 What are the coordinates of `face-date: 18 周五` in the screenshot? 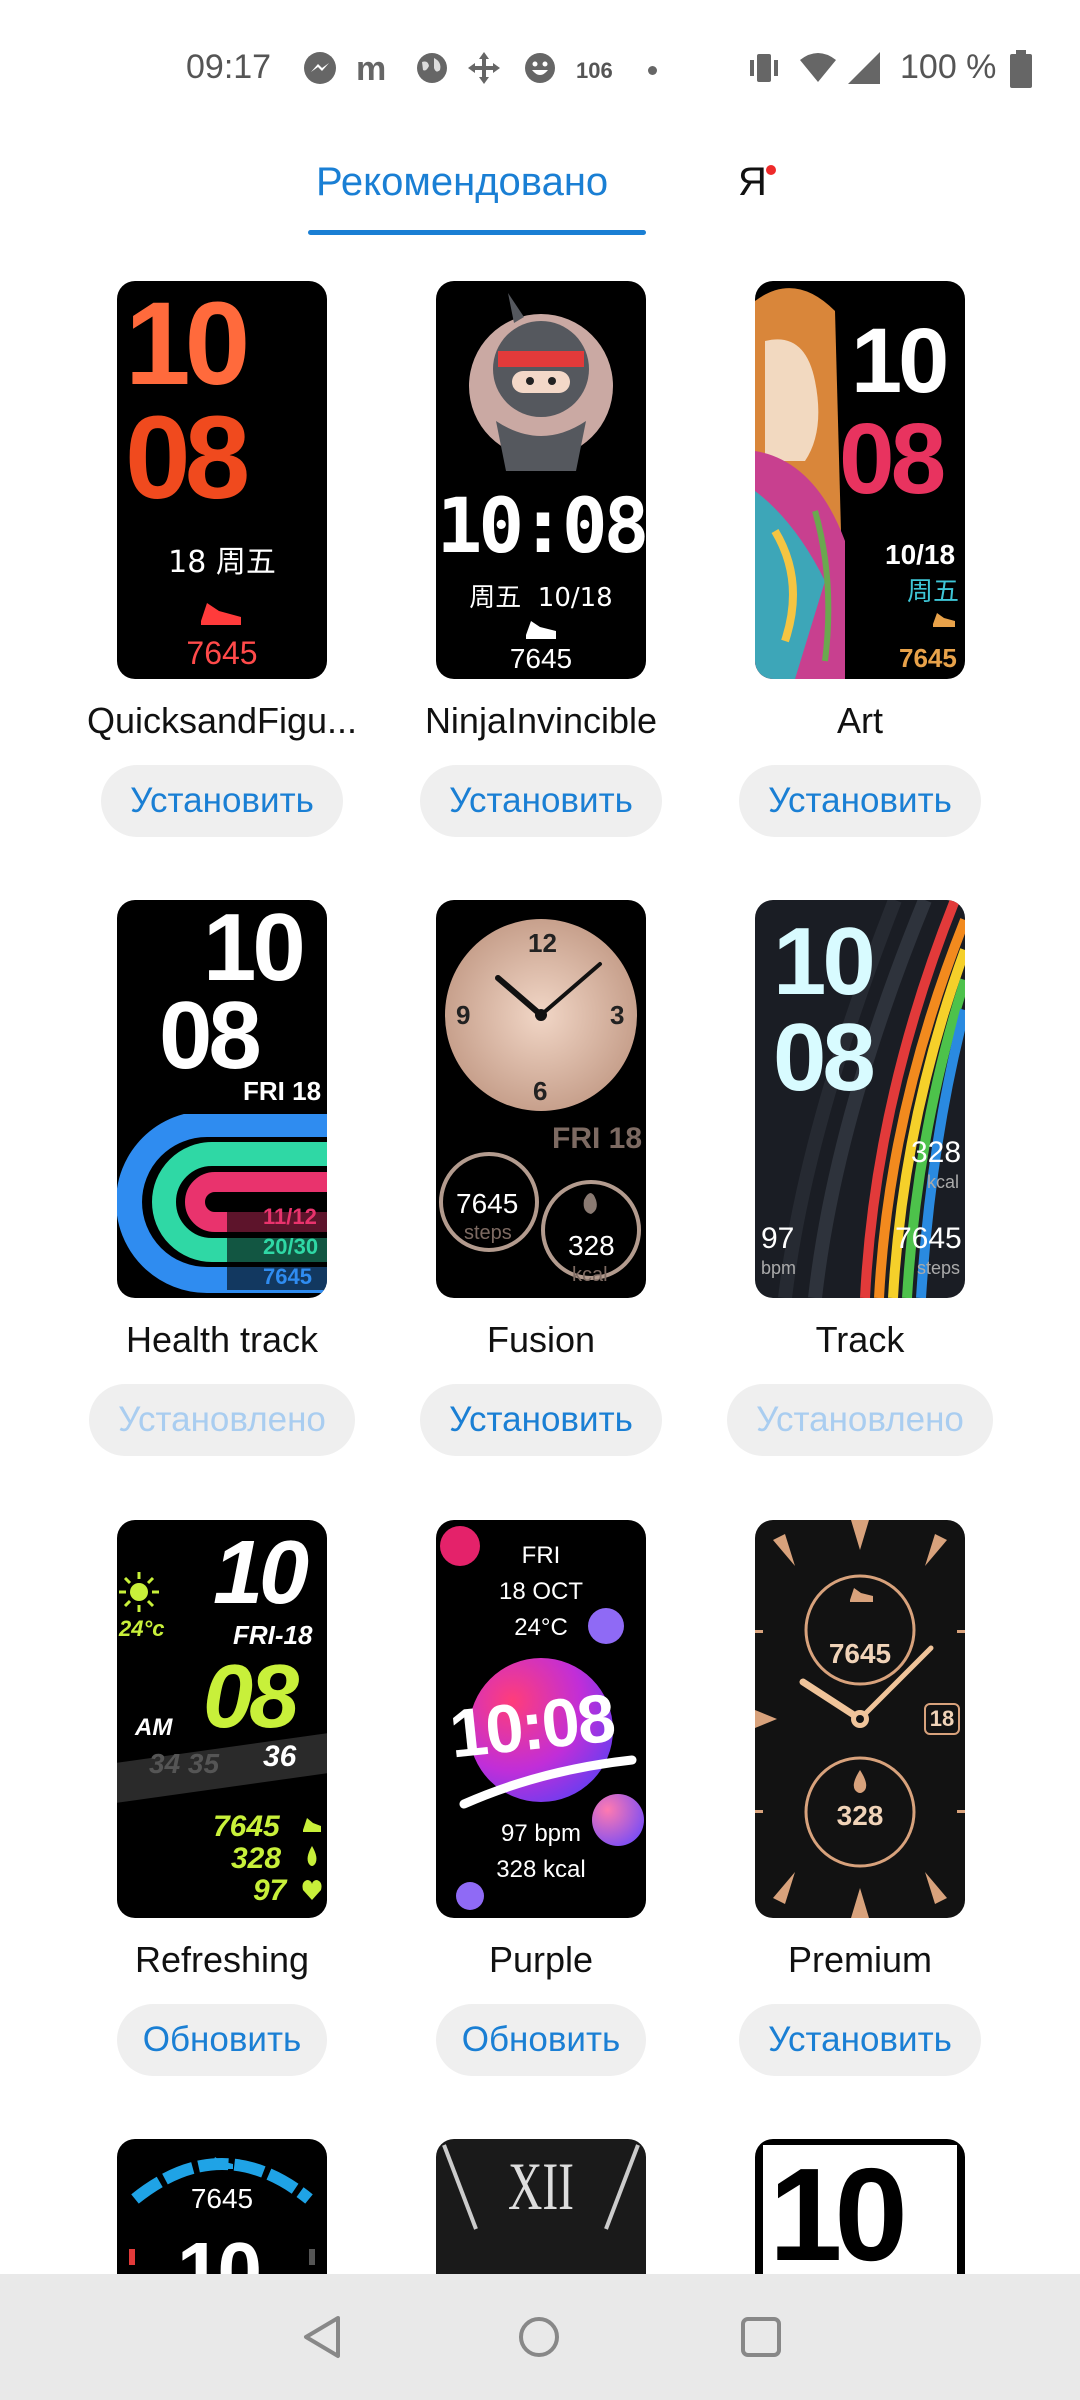 It's located at (222, 562).